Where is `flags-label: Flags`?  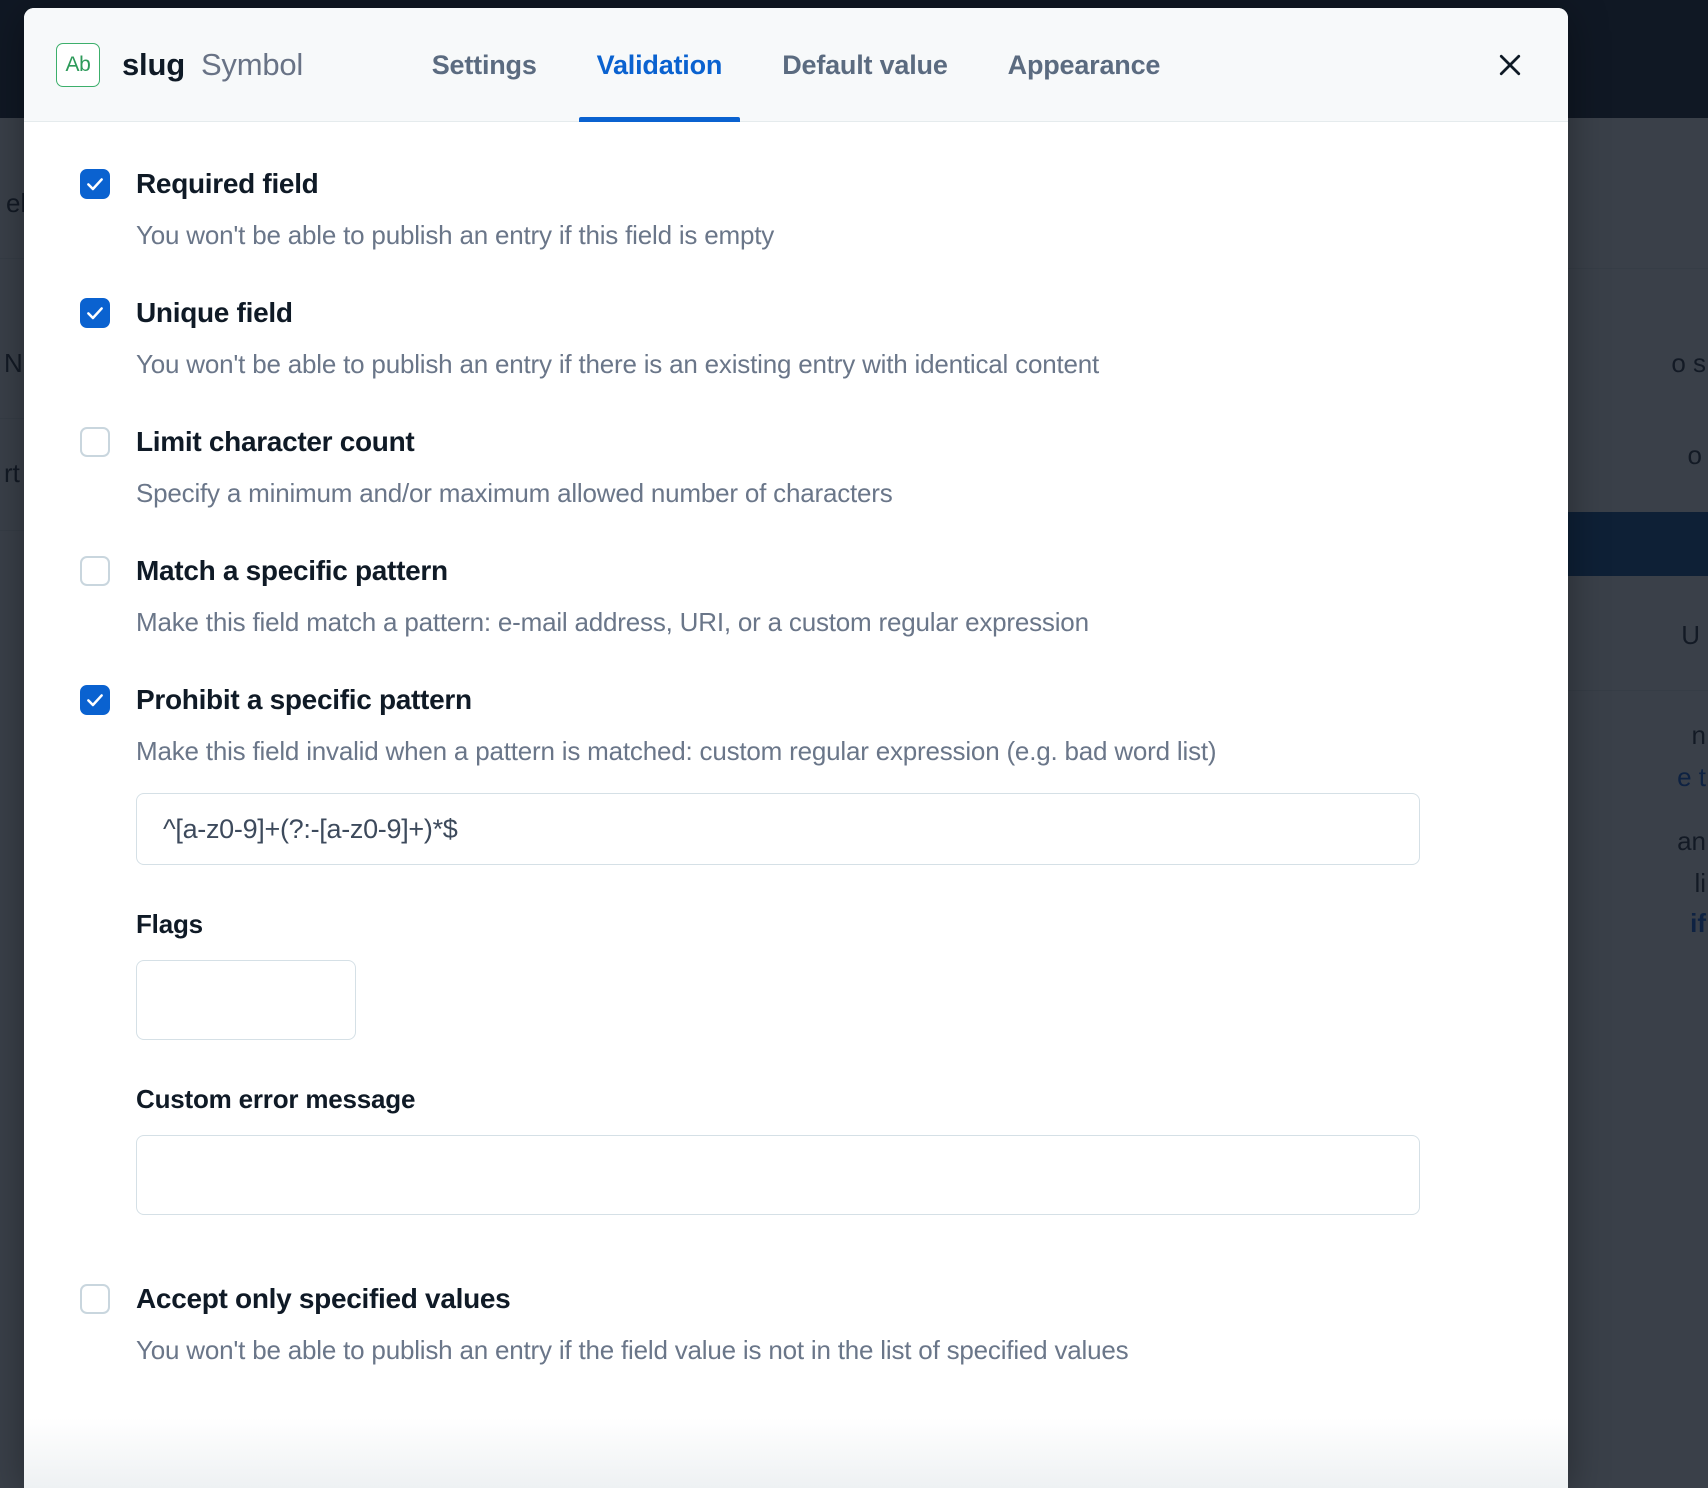 flags-label: Flags is located at coordinates (169, 924).